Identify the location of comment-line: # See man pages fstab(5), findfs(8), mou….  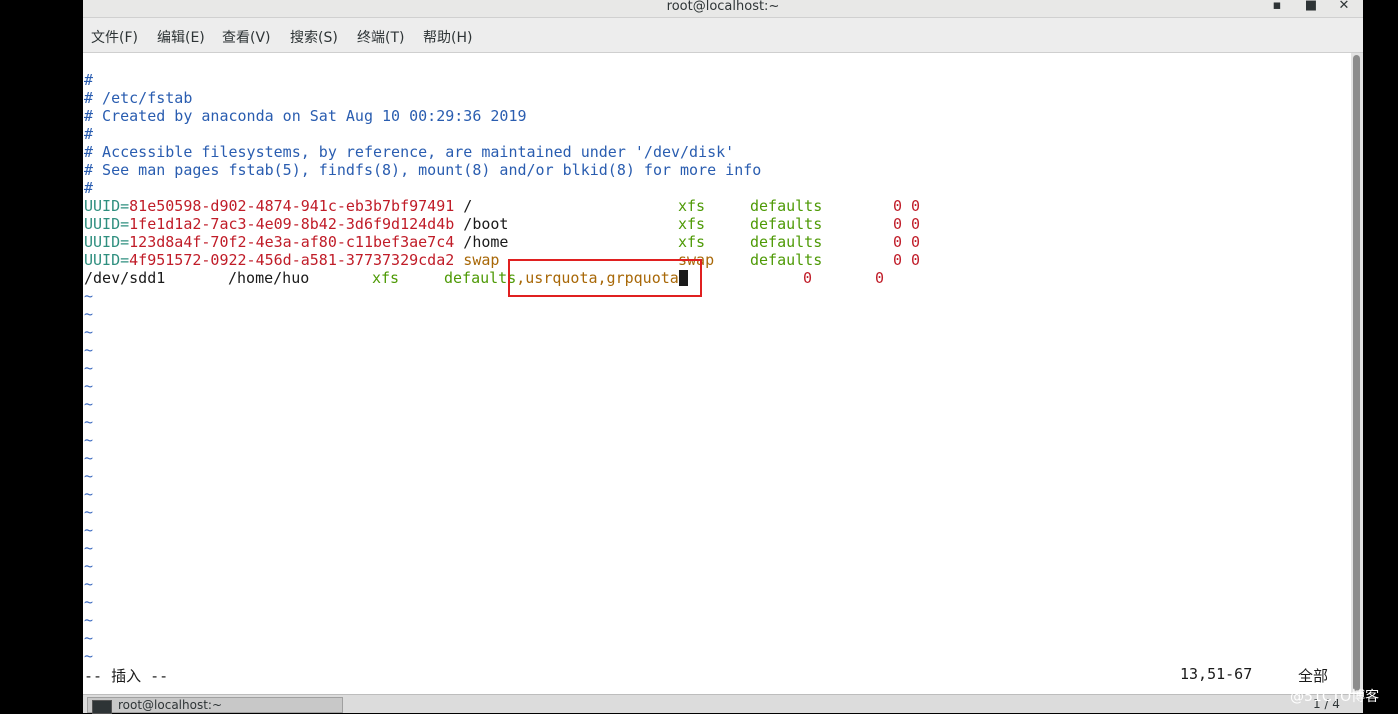
(423, 170).